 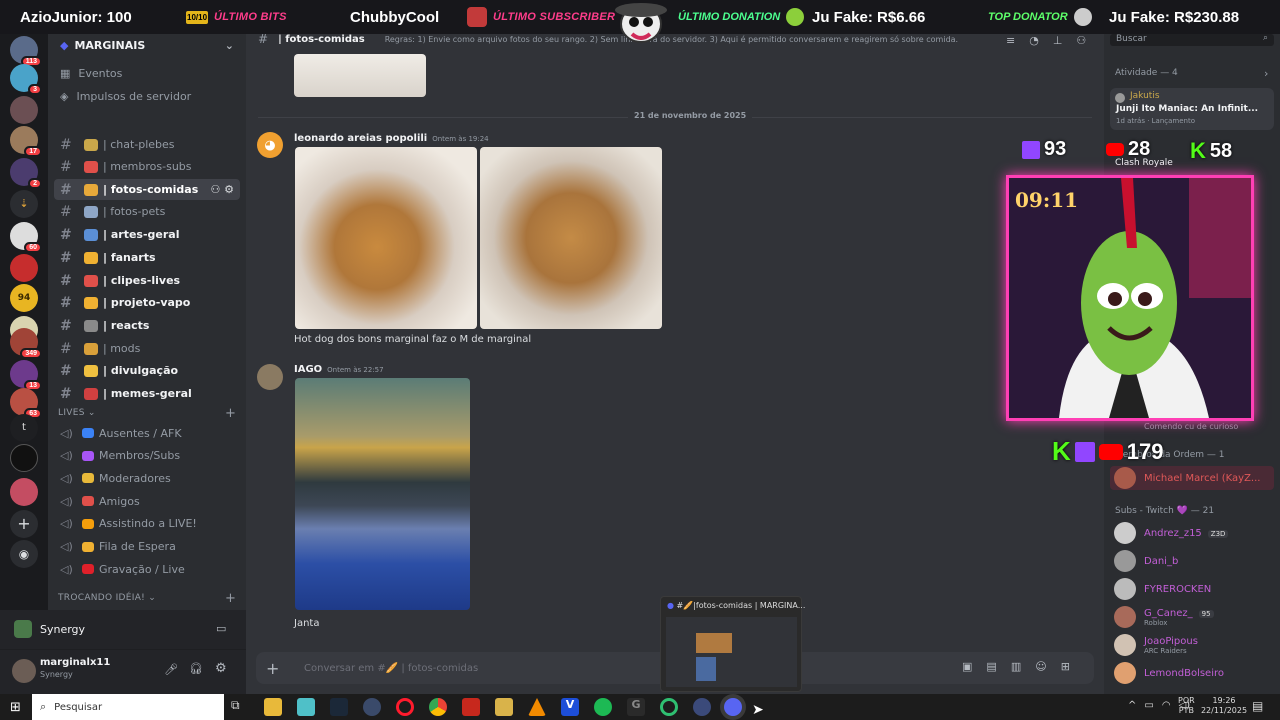 What do you see at coordinates (240, 707) in the screenshot?
I see `task-view-icon: ⧉` at bounding box center [240, 707].